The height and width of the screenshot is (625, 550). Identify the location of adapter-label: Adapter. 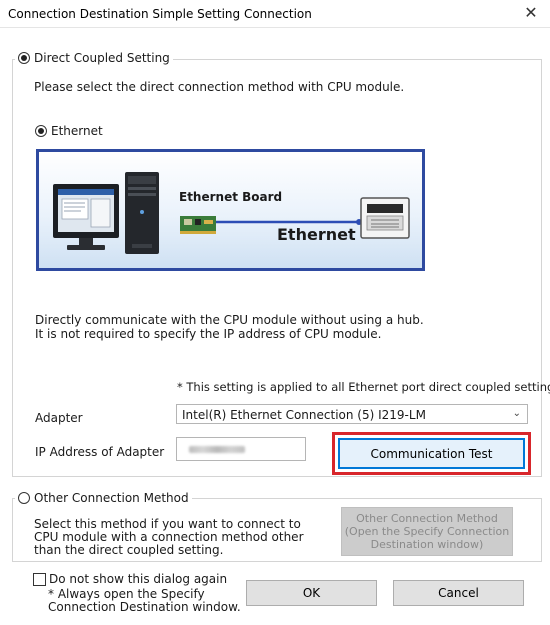
(59, 418).